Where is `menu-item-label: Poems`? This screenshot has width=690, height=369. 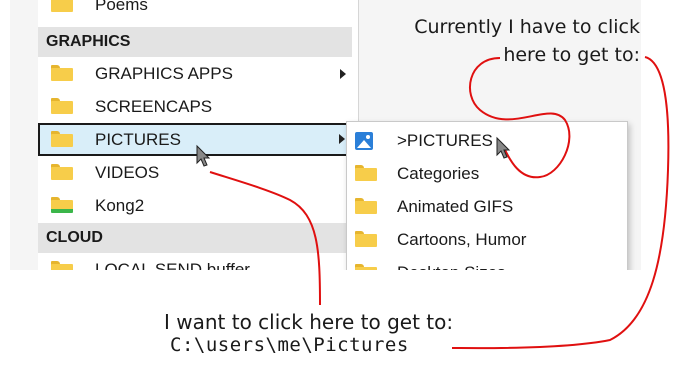
menu-item-label: Poems is located at coordinates (121, 7).